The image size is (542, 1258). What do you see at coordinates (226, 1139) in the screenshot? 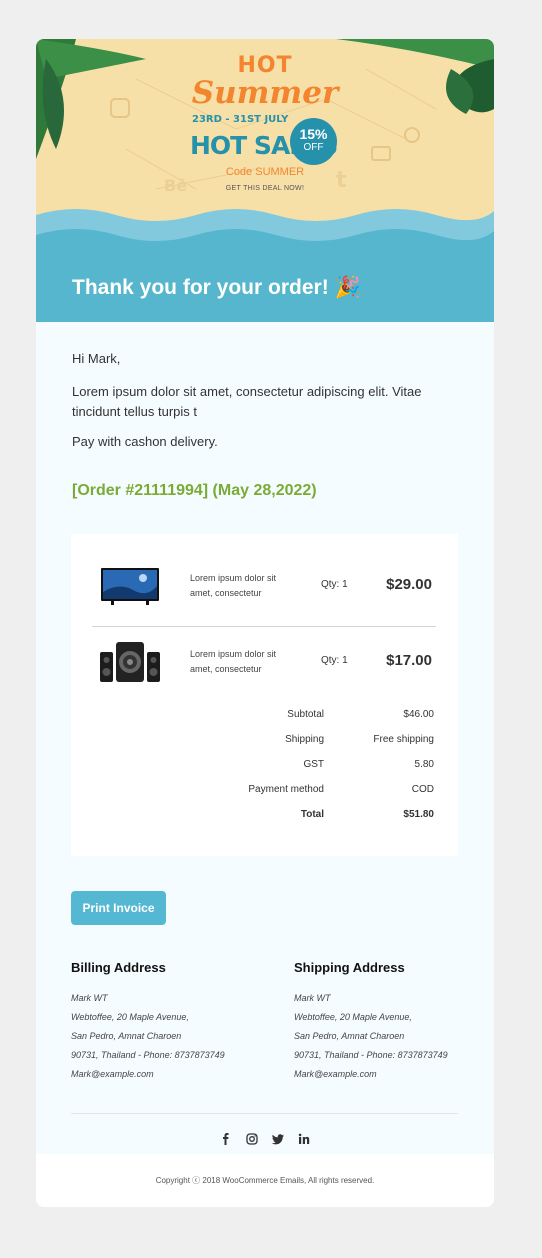
I see `facebook-icon` at bounding box center [226, 1139].